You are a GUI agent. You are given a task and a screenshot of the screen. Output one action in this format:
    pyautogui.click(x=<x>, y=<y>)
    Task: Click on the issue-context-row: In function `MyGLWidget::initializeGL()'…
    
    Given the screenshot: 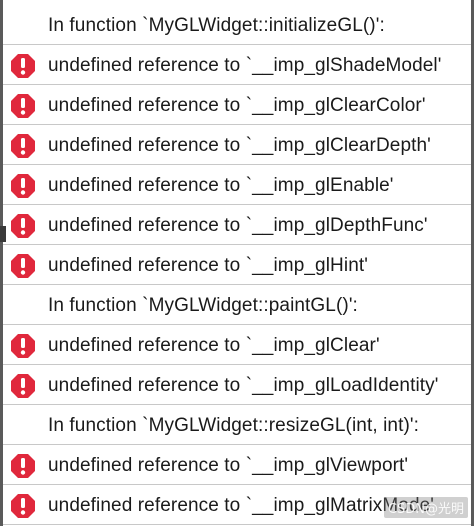 What is the action you would take?
    pyautogui.click(x=237, y=26)
    